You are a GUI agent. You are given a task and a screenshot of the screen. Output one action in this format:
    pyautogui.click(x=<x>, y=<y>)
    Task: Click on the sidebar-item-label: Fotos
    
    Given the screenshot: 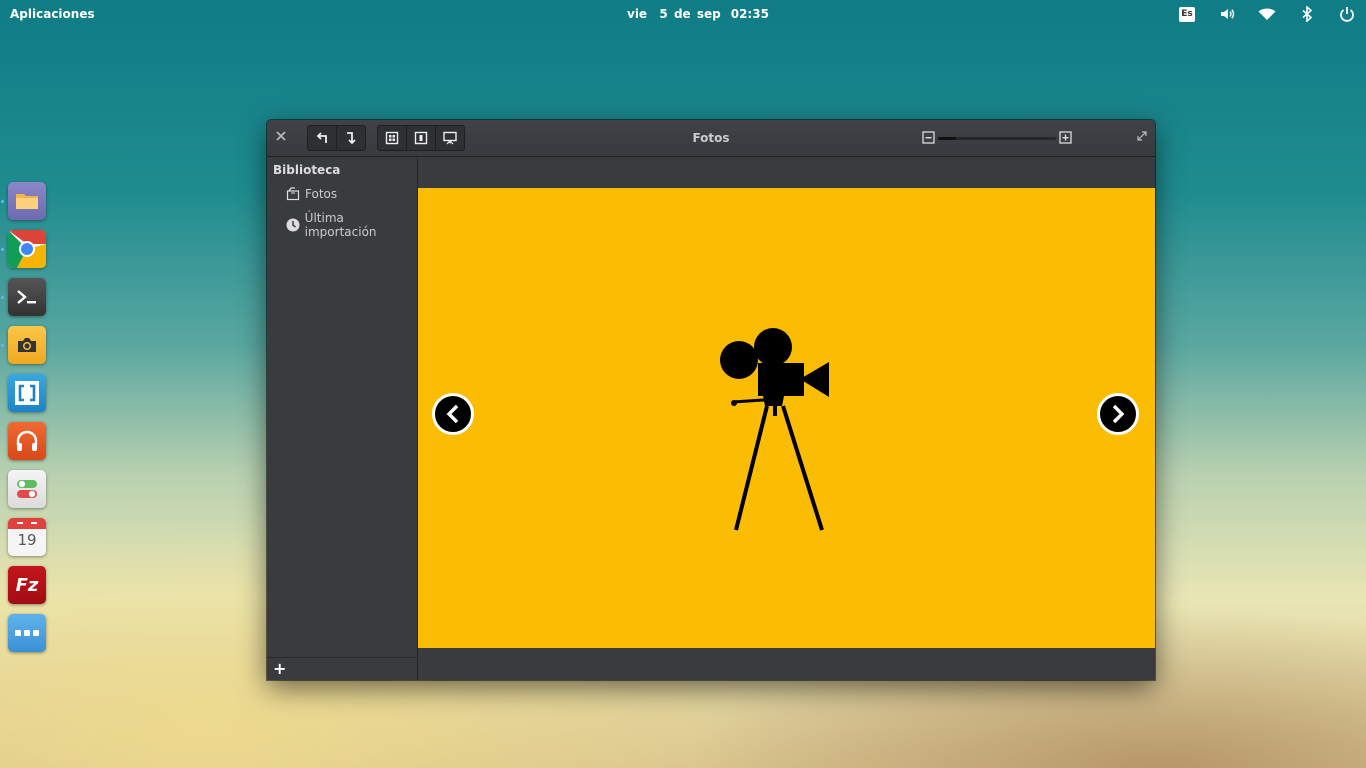 What is the action you would take?
    pyautogui.click(x=321, y=194)
    